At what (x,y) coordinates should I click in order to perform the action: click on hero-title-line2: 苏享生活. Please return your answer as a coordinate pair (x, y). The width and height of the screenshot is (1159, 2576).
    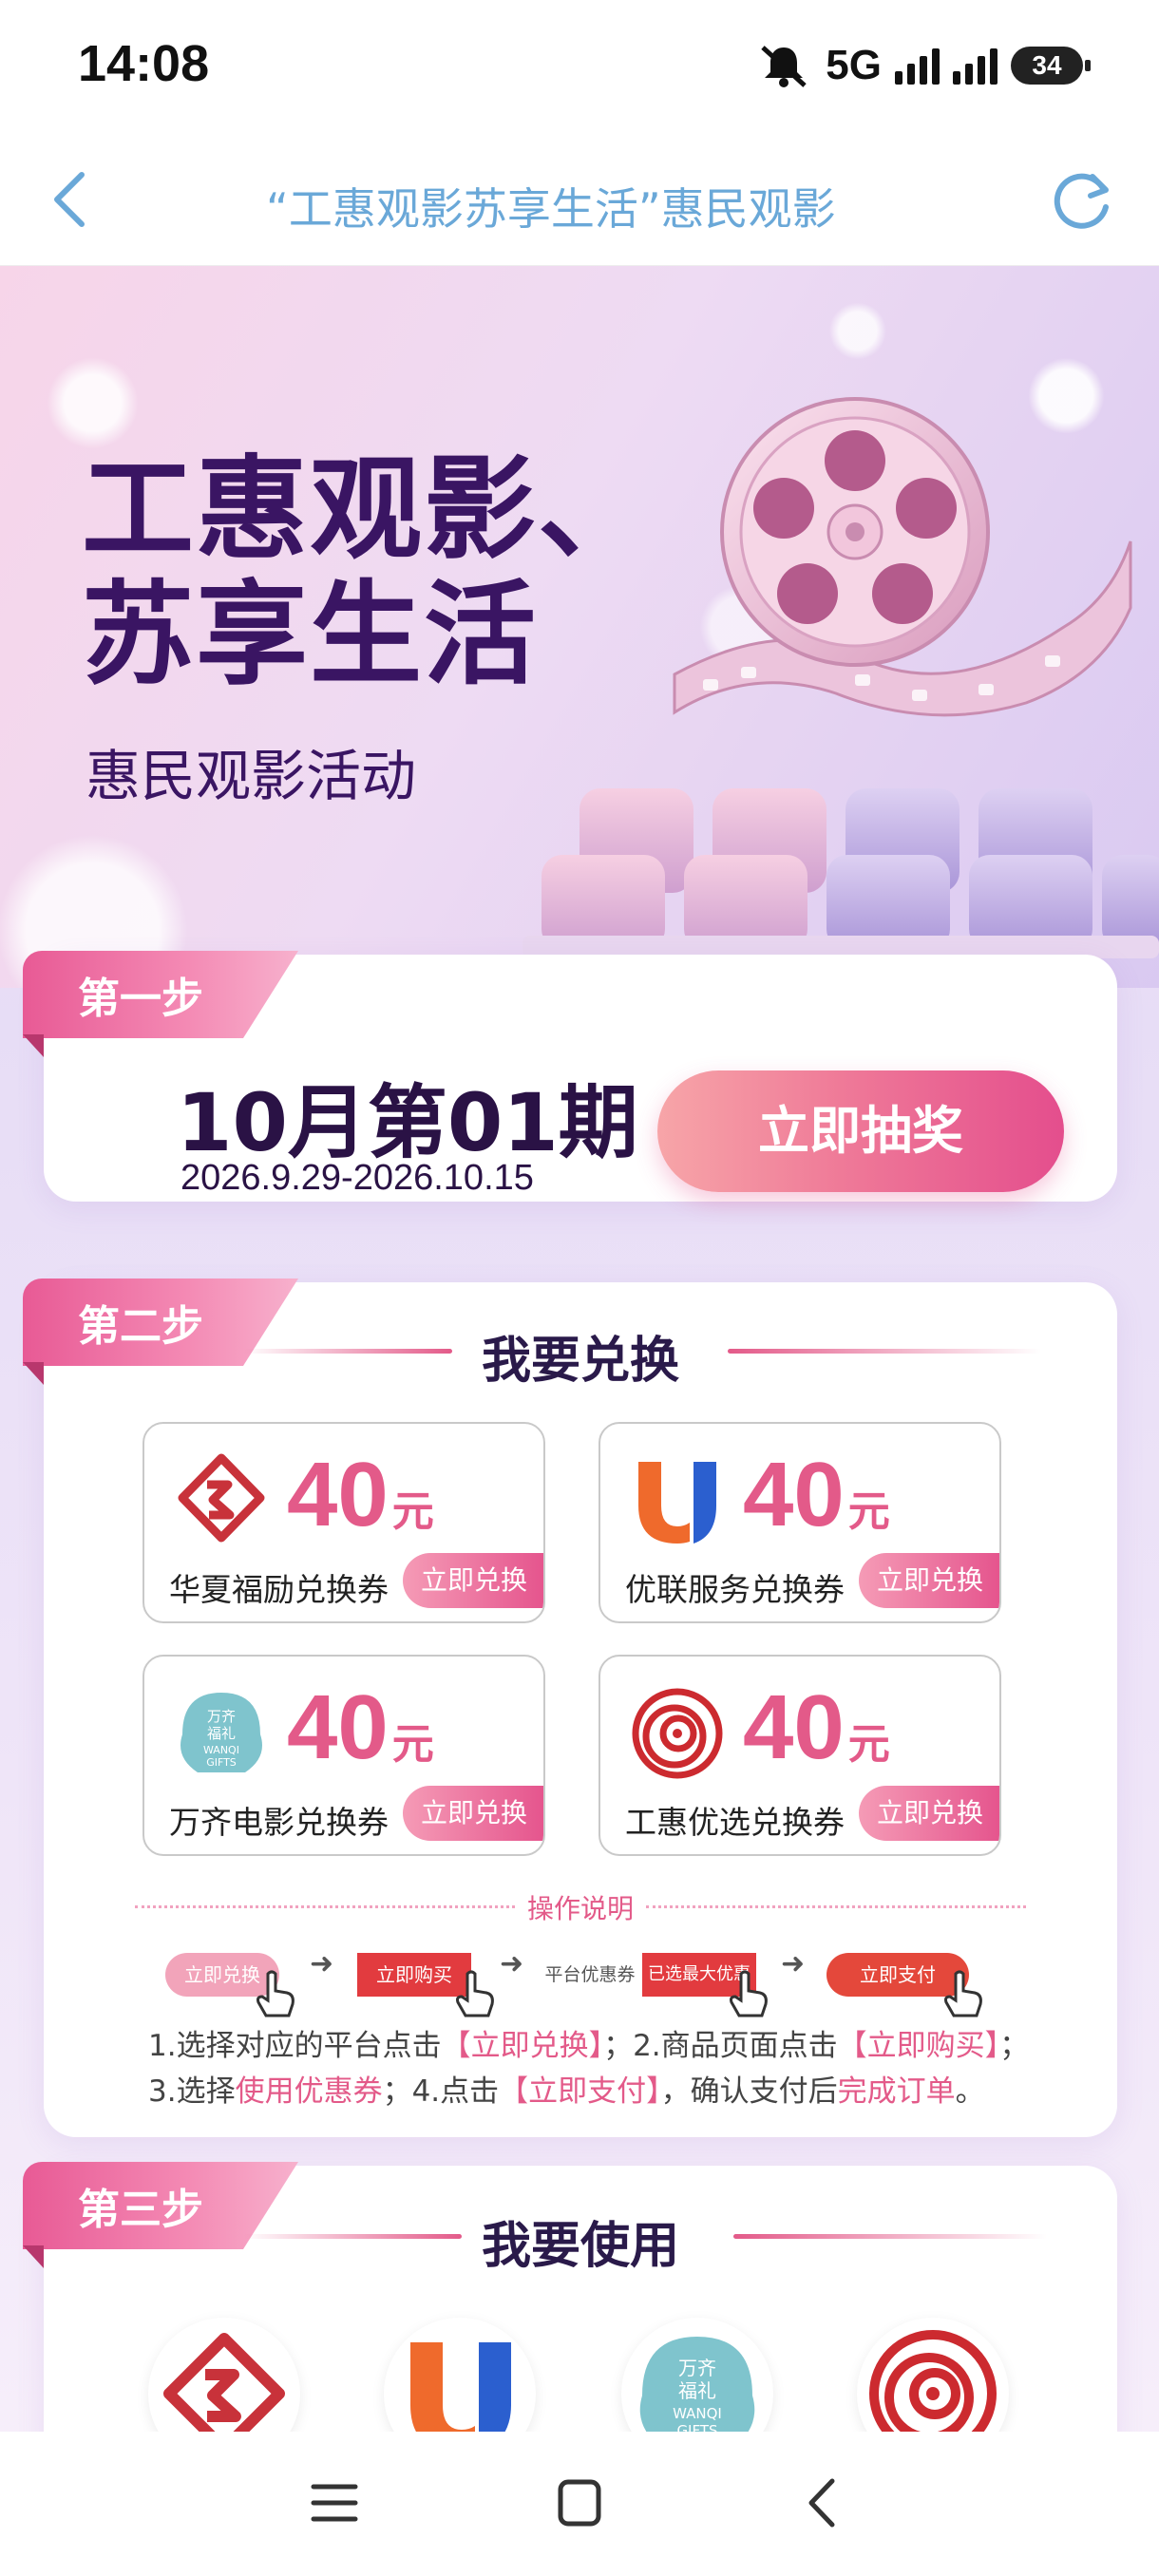
    Looking at the image, I should click on (310, 634).